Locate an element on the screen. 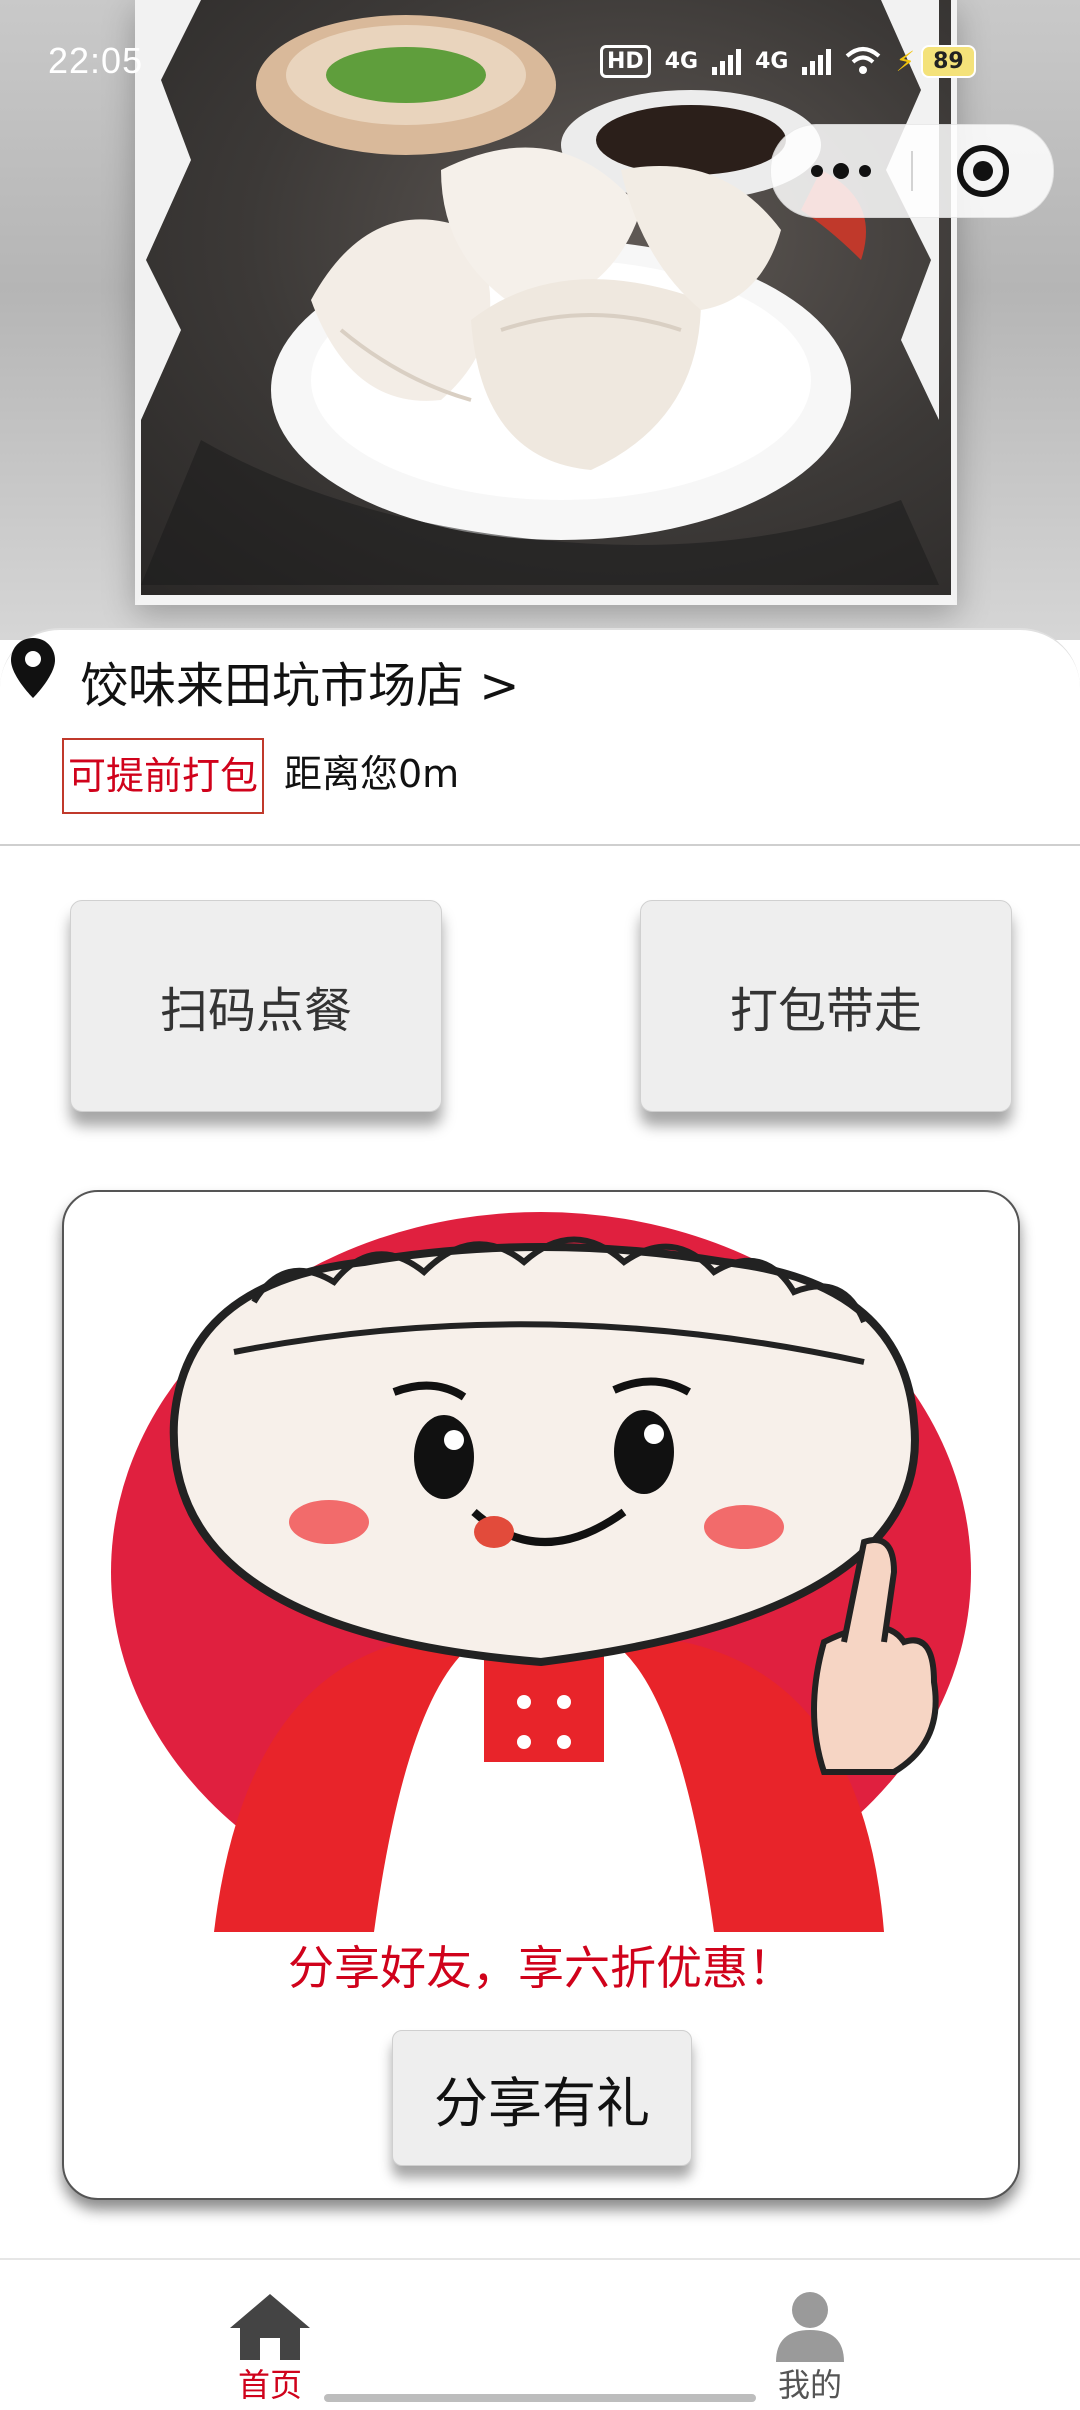  share-gift-button: 分享有礼 is located at coordinates (542, 2098).